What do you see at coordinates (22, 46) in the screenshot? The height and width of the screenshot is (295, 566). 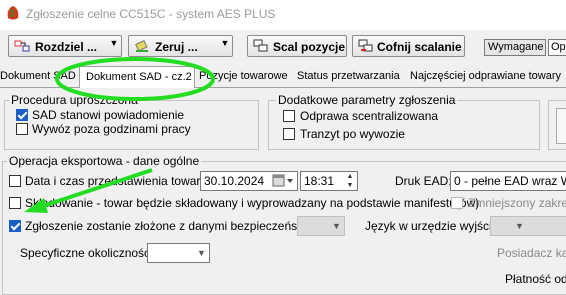 I see `split-icon` at bounding box center [22, 46].